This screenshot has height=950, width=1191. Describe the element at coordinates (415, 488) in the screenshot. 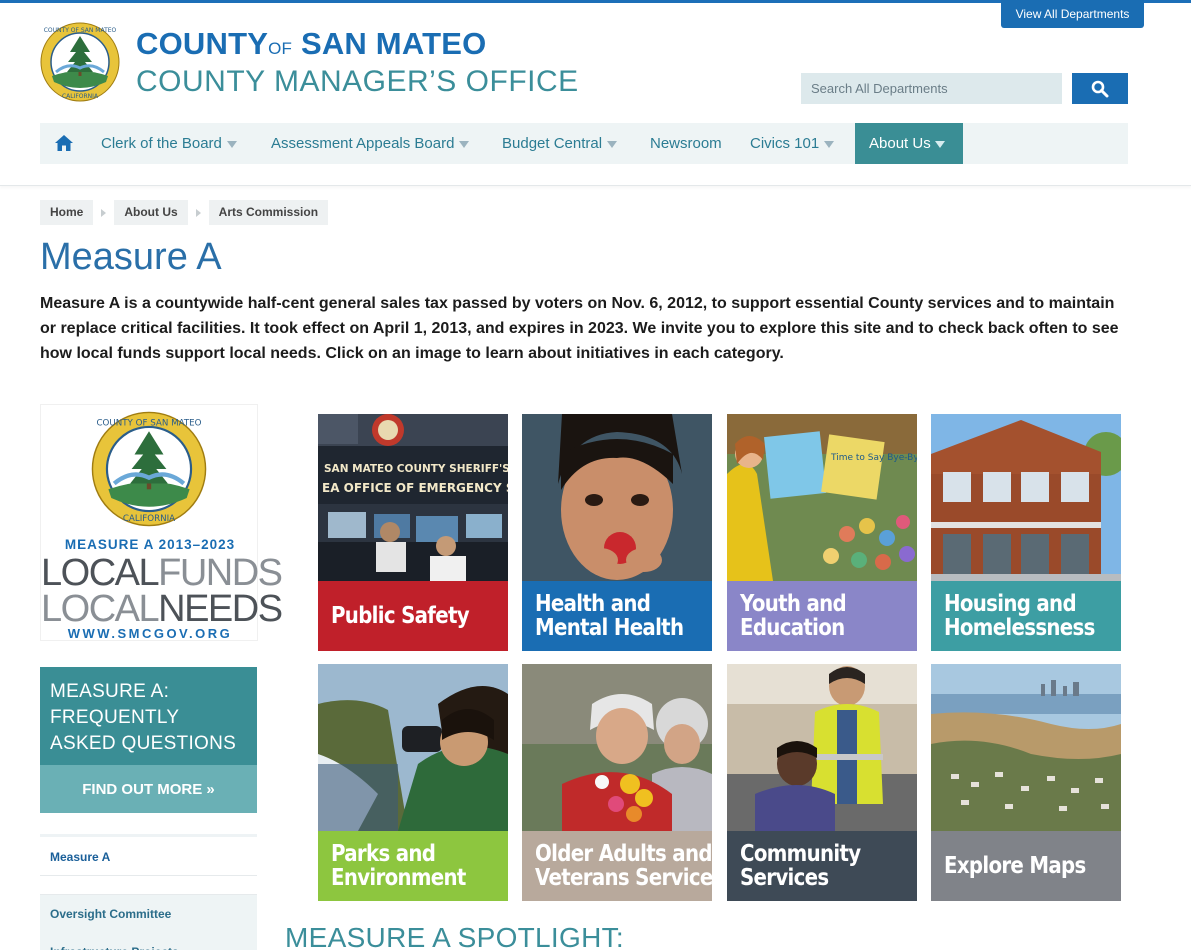

I see `photo-sign-line-2: EA OFFICE OF EMERGENCY SERVICE` at that location.